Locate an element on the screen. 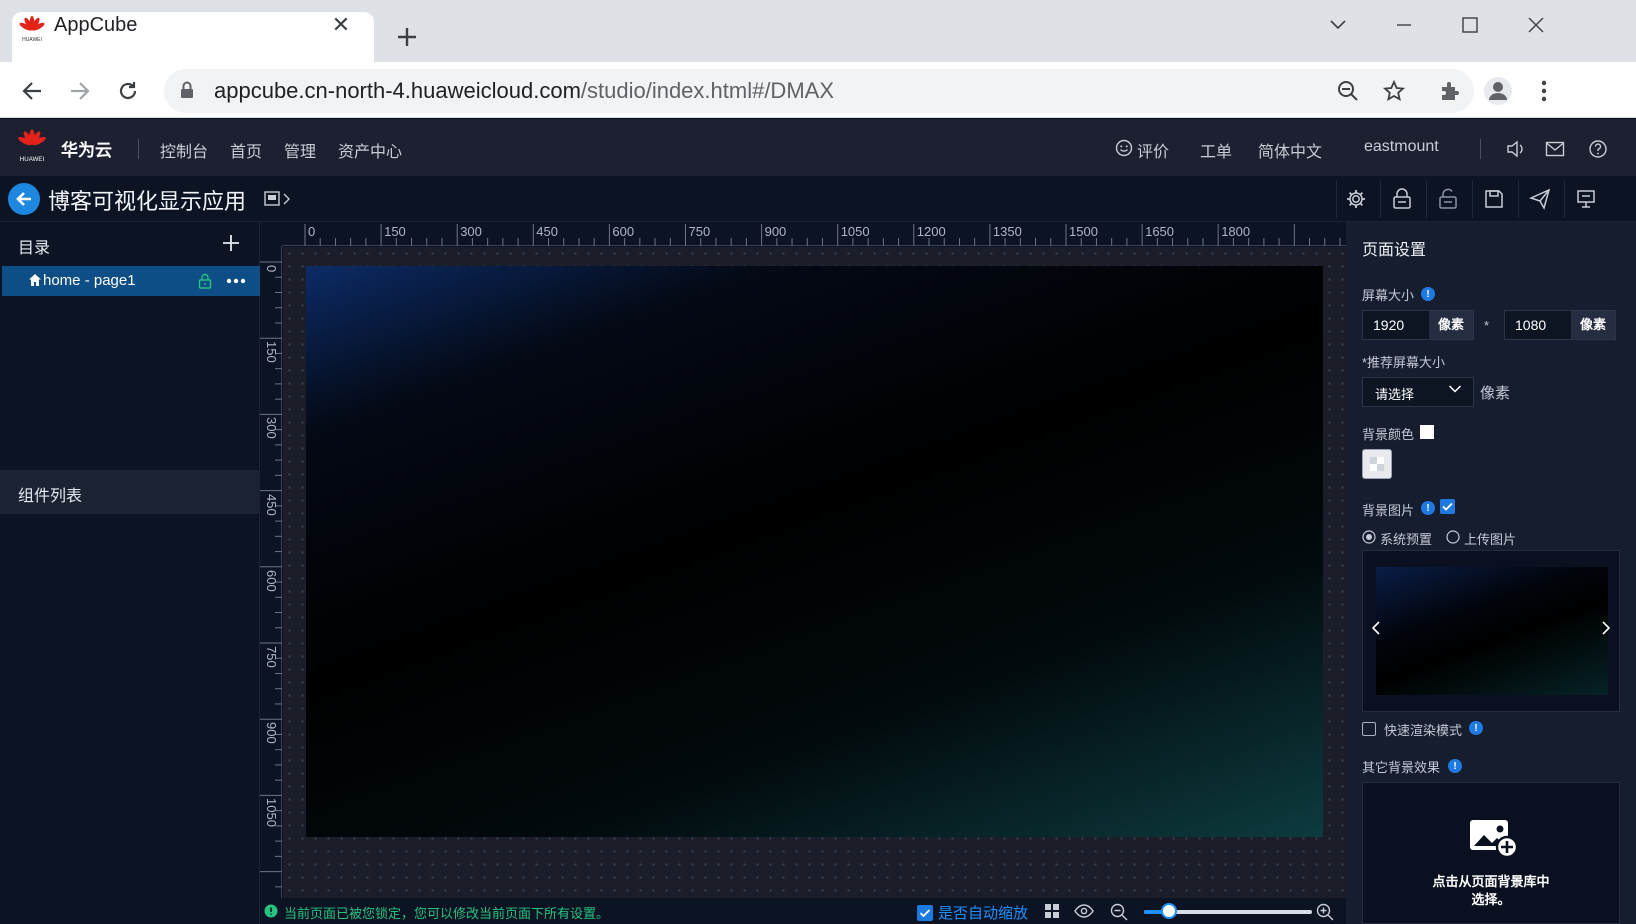 This screenshot has height=924, width=1636. settings-gear-icon is located at coordinates (1356, 199).